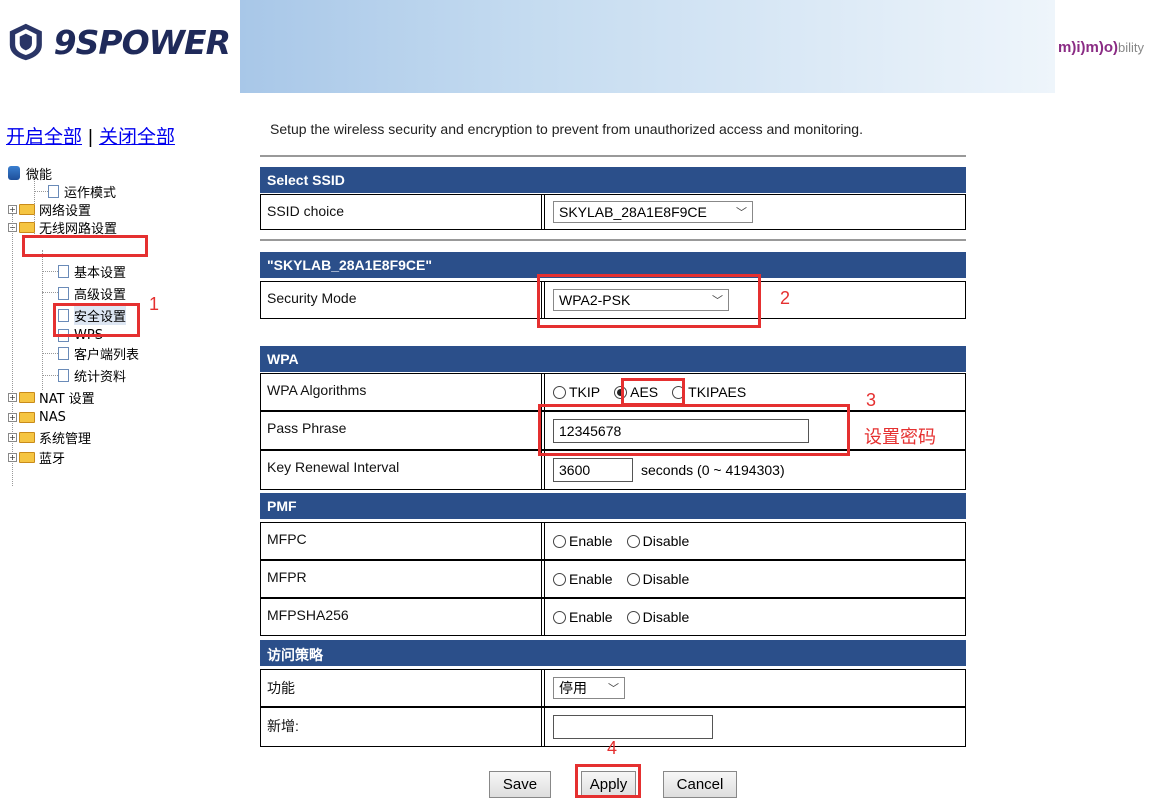 Image resolution: width=1165 pixels, height=798 pixels. I want to click on annotation-number-1: 1, so click(154, 304).